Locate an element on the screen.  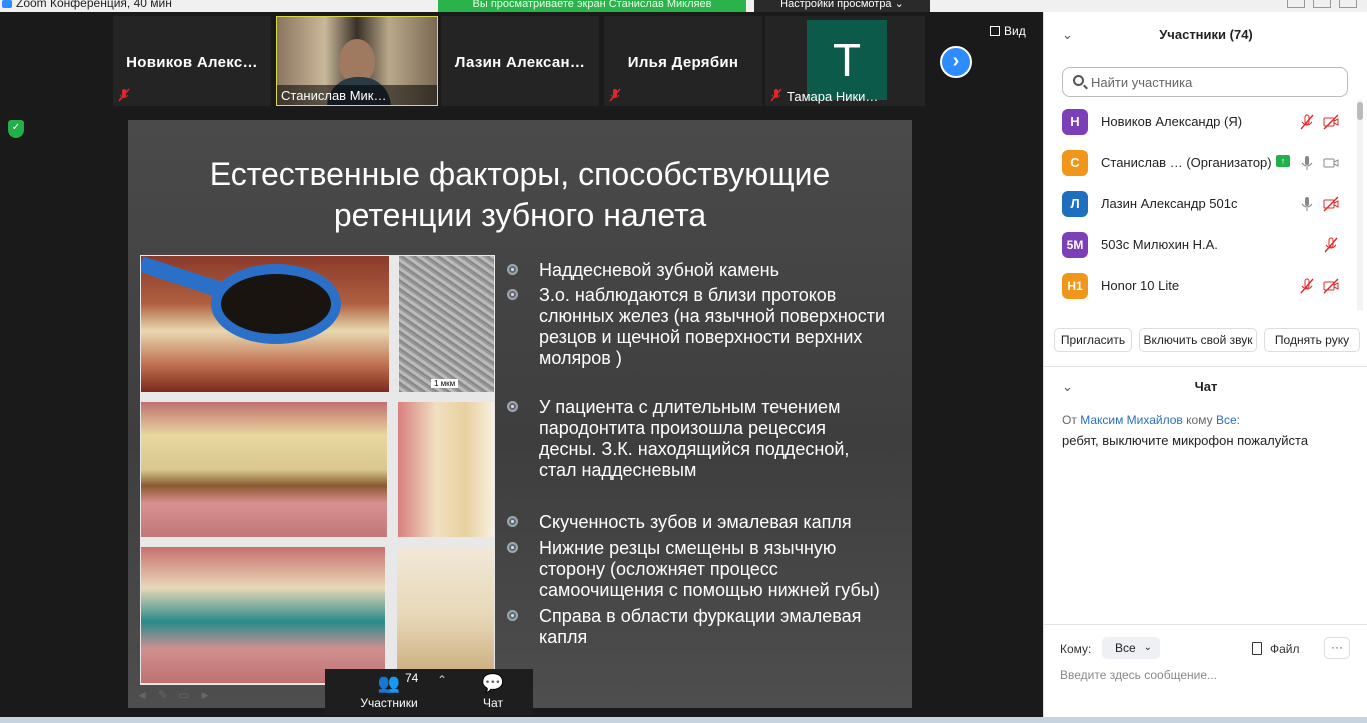
file-button: Файл is located at coordinates (1276, 649).